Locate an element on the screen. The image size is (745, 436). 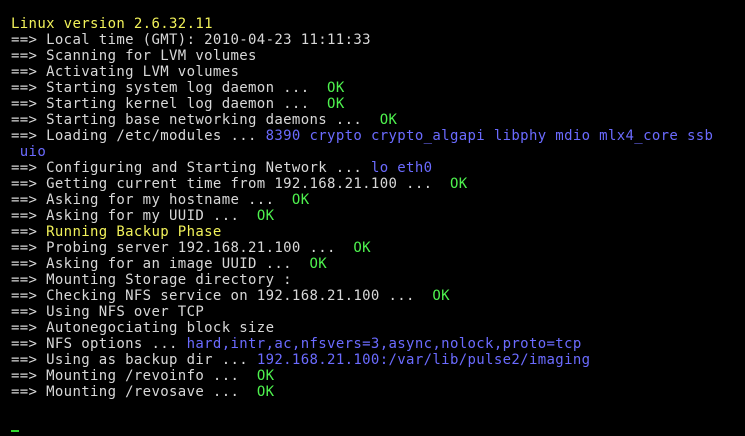
console-line: ==> Scanning for LVM volumes is located at coordinates (375, 56).